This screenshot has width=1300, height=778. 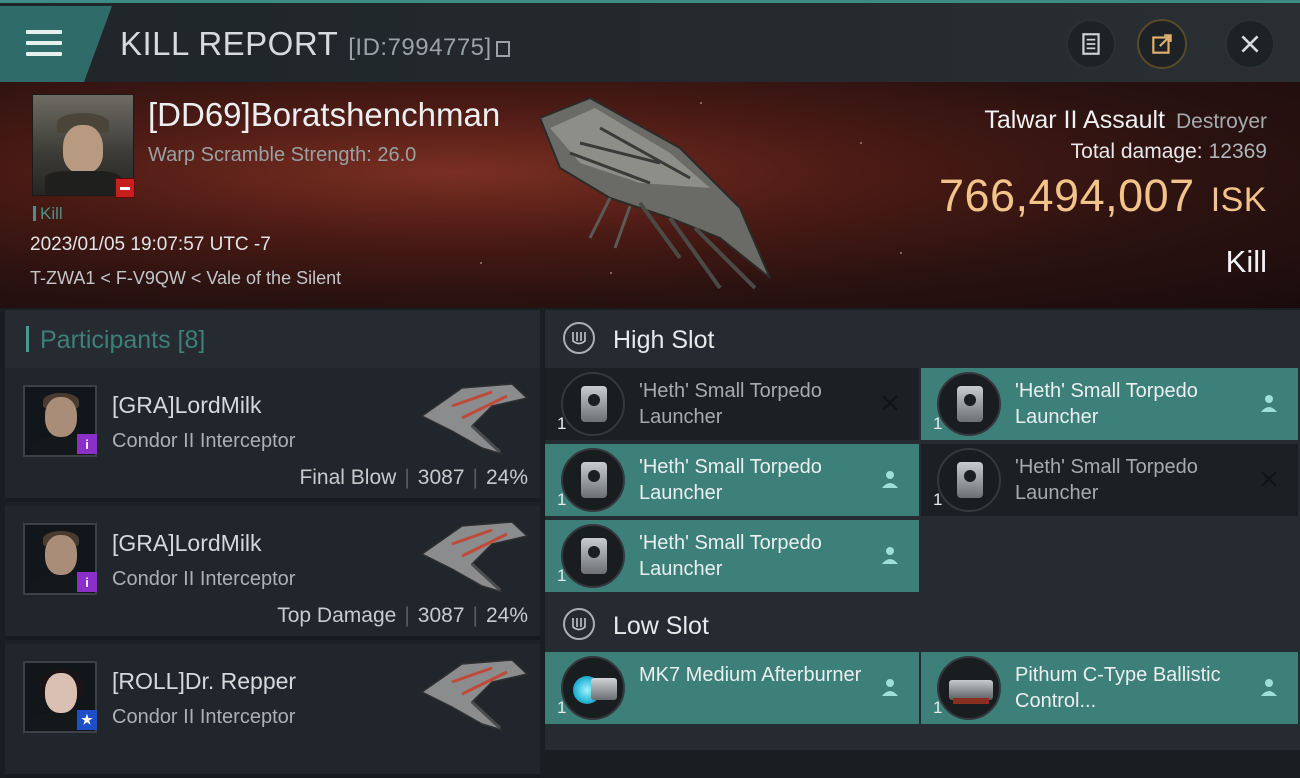 I want to click on victim-subtitle: Warp Scramble Strength: 26.0, so click(x=282, y=155).